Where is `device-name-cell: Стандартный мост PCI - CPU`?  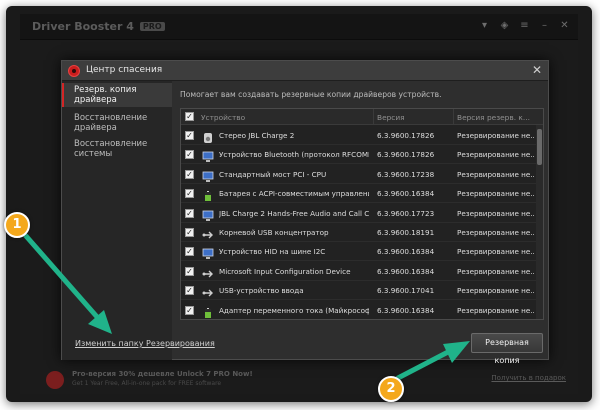
device-name-cell: Стандартный мост PCI - CPU is located at coordinates (273, 174).